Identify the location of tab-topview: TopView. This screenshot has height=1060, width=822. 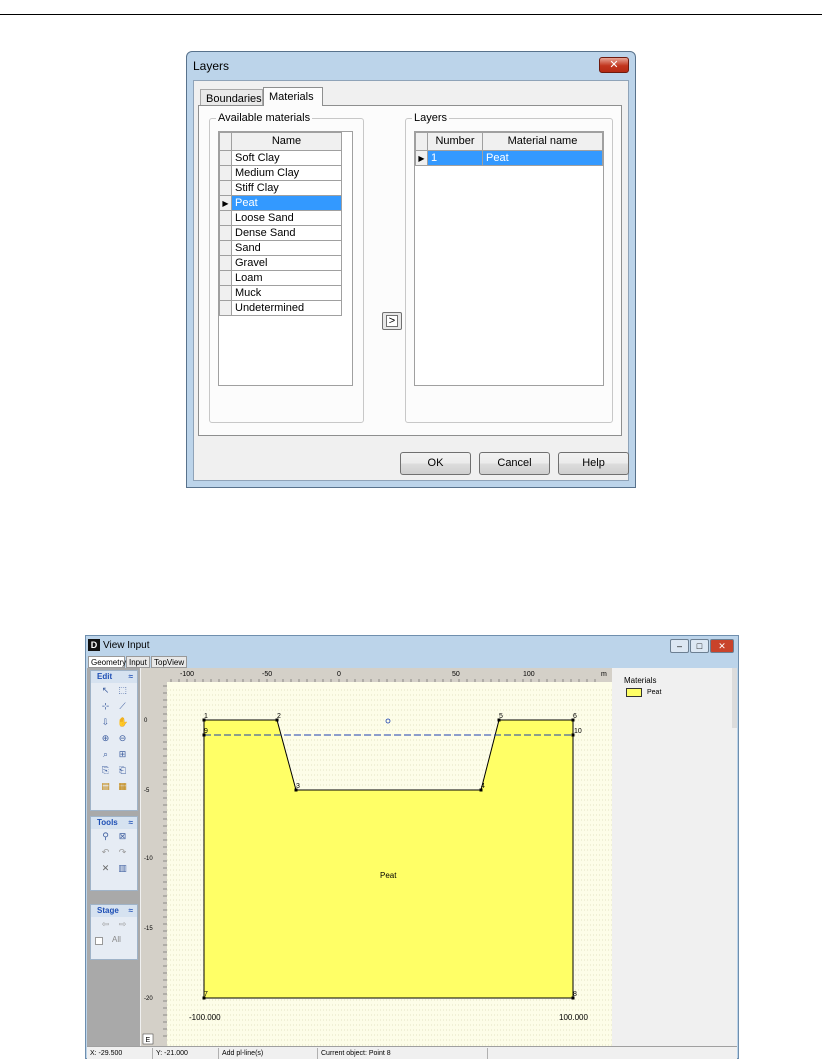
(169, 662).